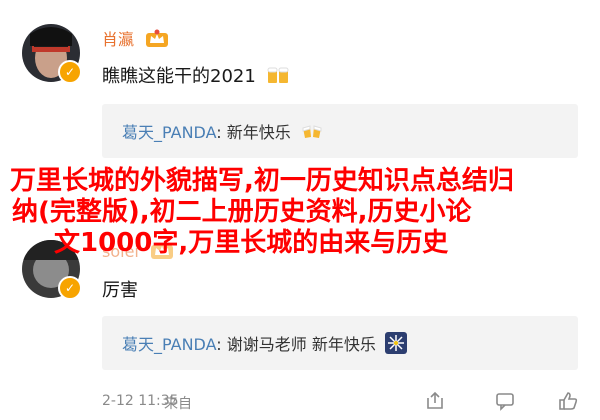  What do you see at coordinates (52, 54) in the screenshot?
I see `avatar: ✓` at bounding box center [52, 54].